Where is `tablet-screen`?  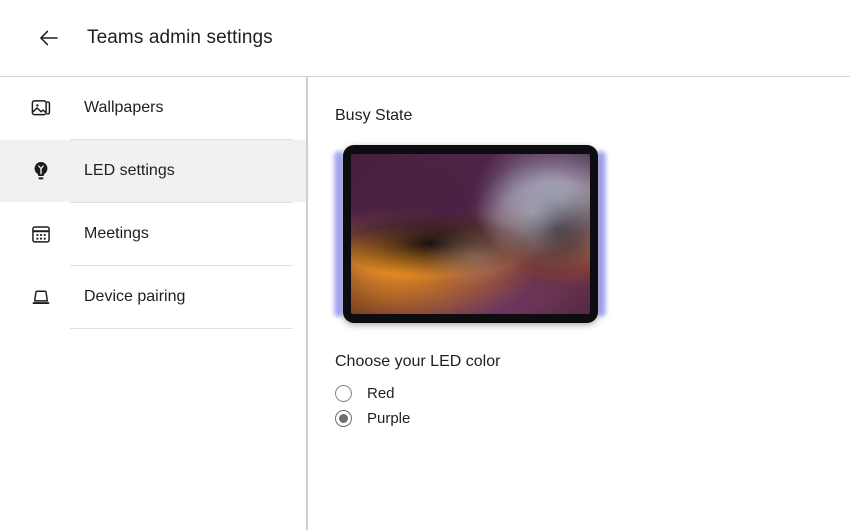 tablet-screen is located at coordinates (470, 234).